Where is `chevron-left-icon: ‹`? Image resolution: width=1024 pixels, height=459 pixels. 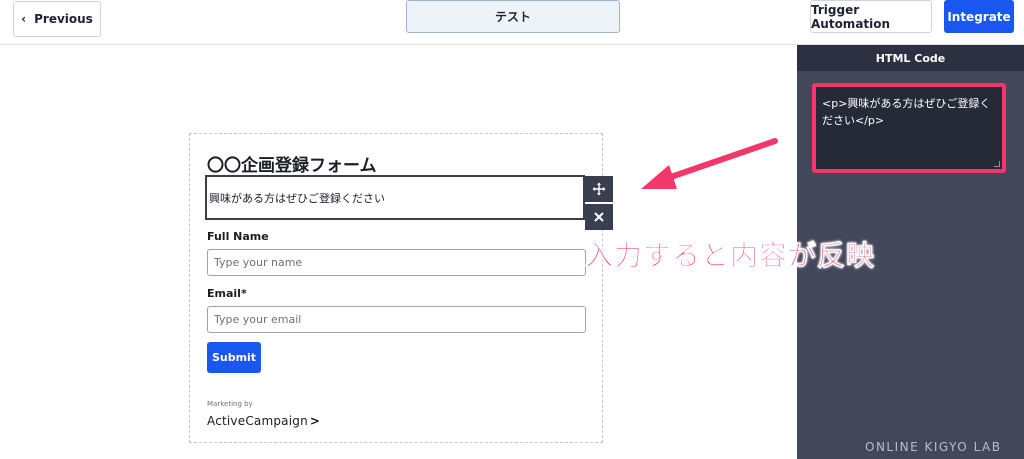 chevron-left-icon: ‹ is located at coordinates (24, 19).